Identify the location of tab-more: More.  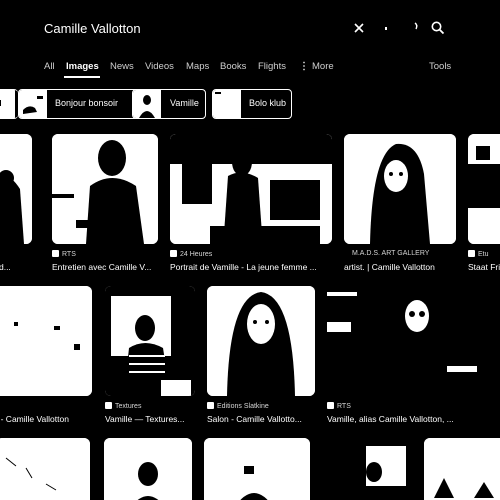
(323, 66).